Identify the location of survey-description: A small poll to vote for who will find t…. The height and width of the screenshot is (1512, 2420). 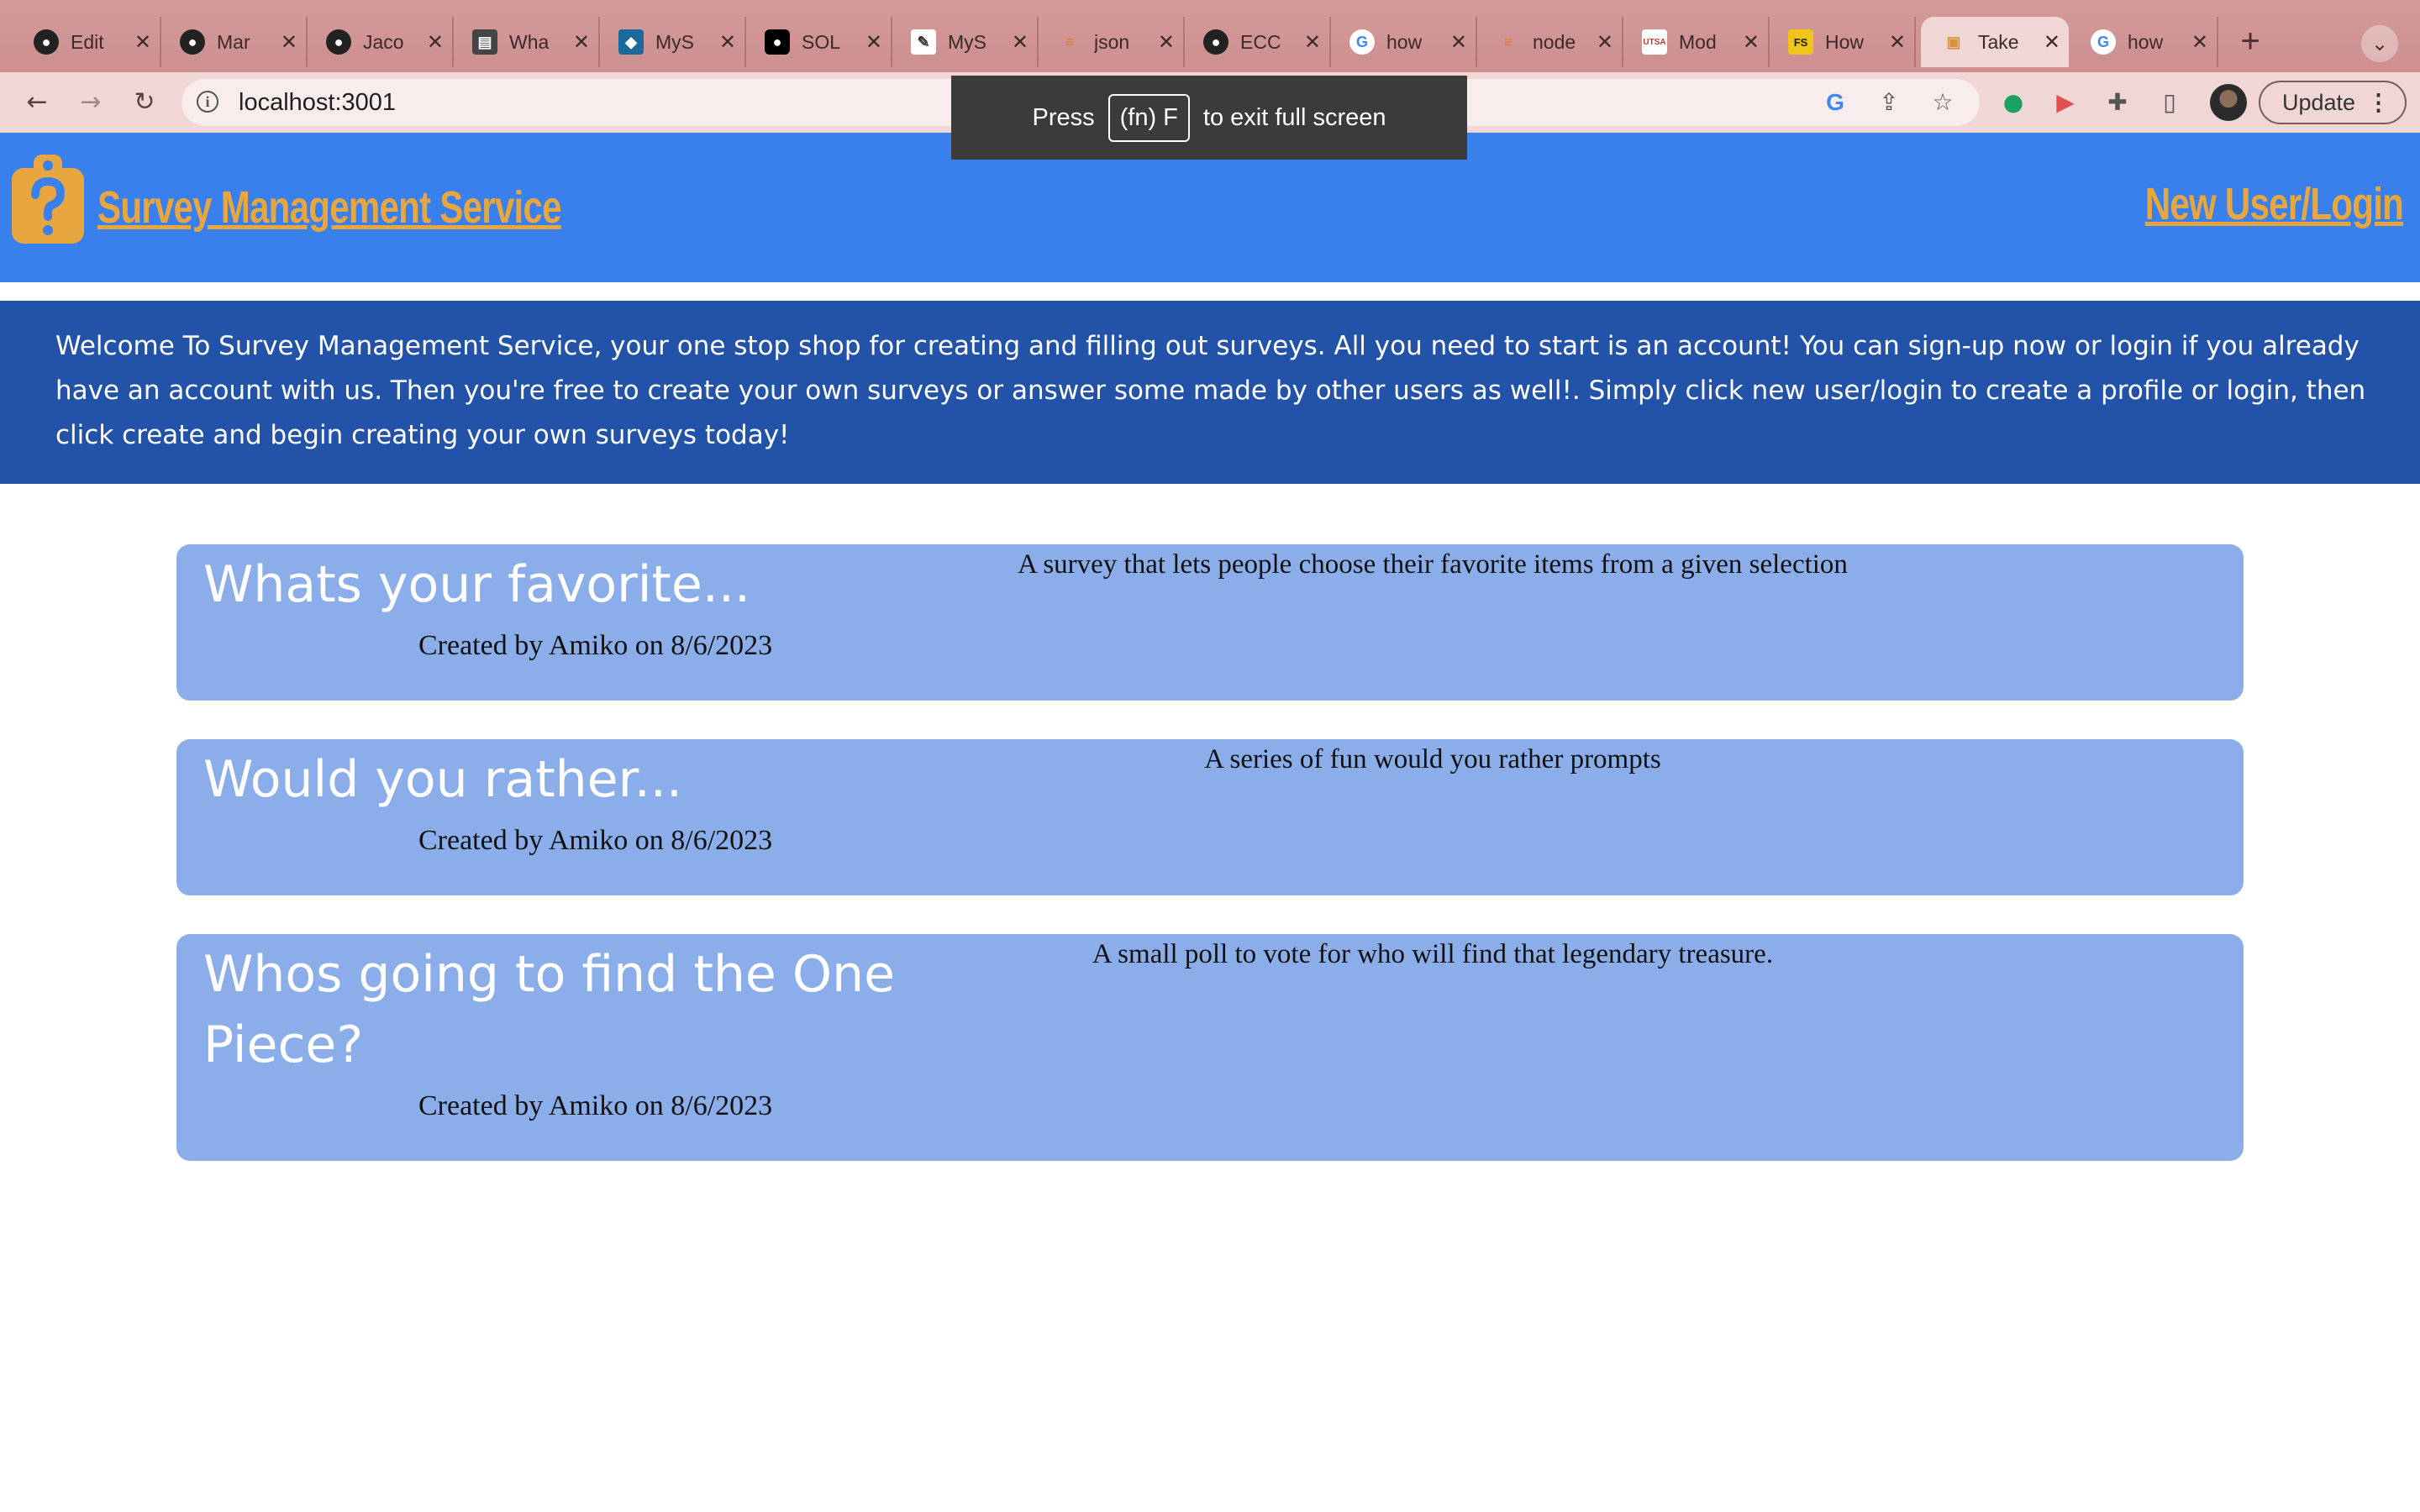
(1433, 954).